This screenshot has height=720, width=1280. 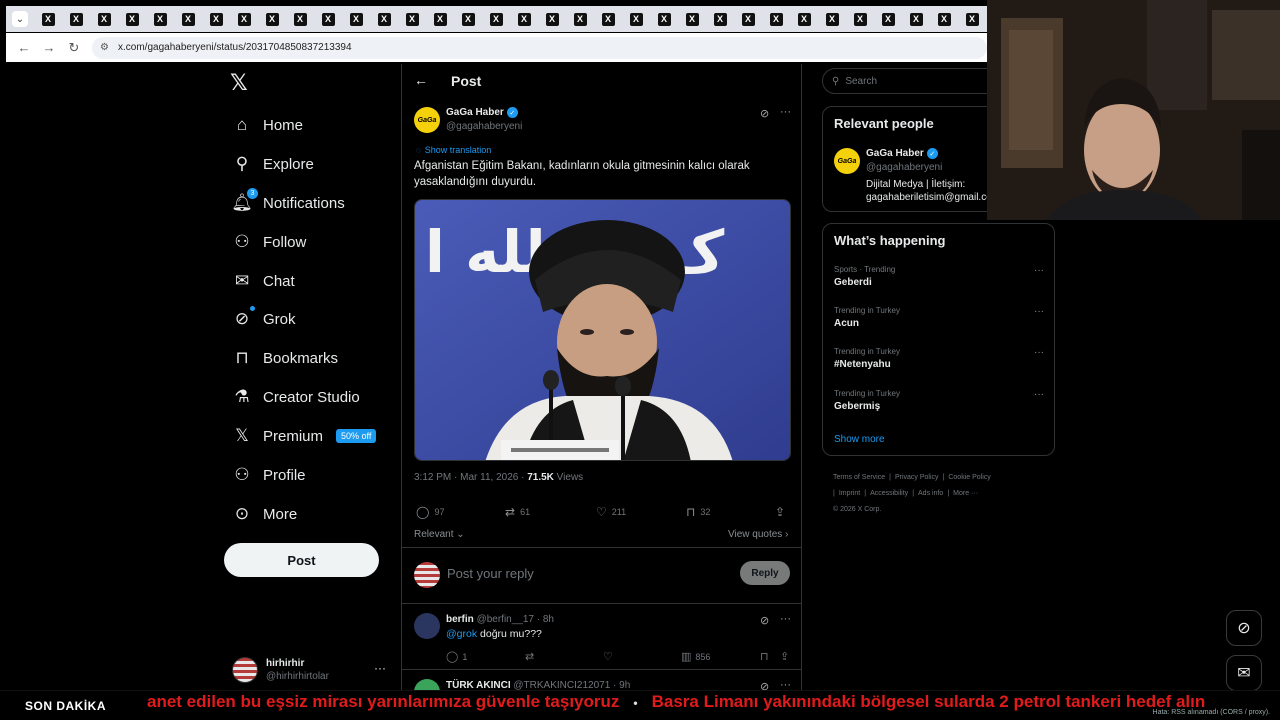 What do you see at coordinates (917, 477) in the screenshot?
I see `footer-link: Privacy Policy` at bounding box center [917, 477].